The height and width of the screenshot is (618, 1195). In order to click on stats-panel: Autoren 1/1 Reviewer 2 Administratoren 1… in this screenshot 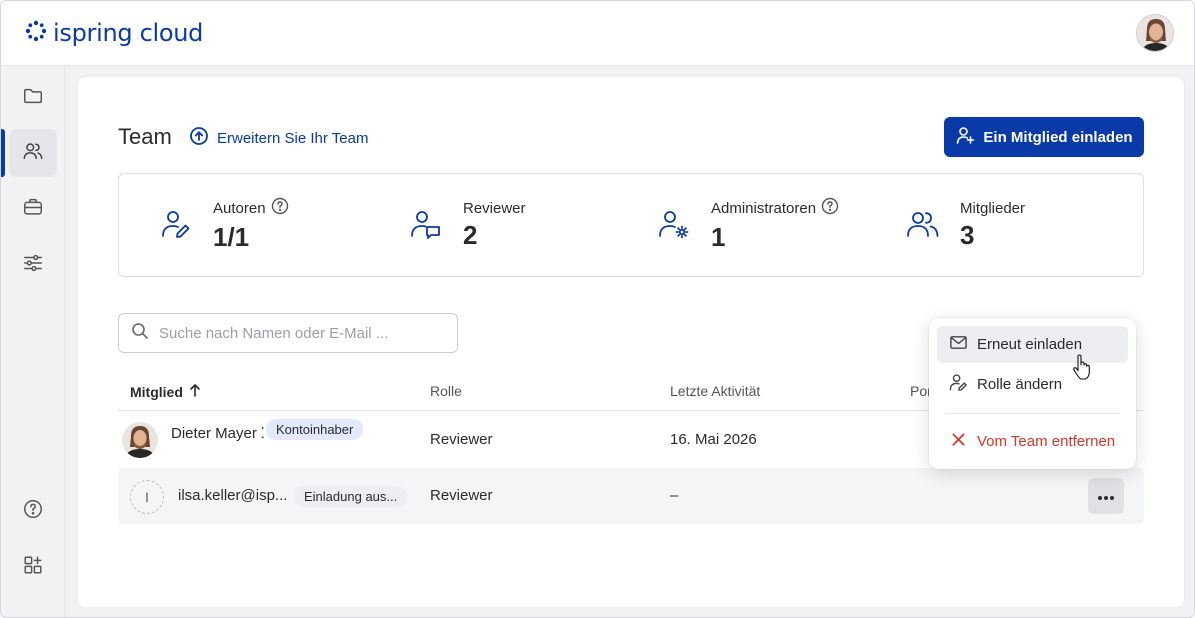, I will do `click(631, 225)`.